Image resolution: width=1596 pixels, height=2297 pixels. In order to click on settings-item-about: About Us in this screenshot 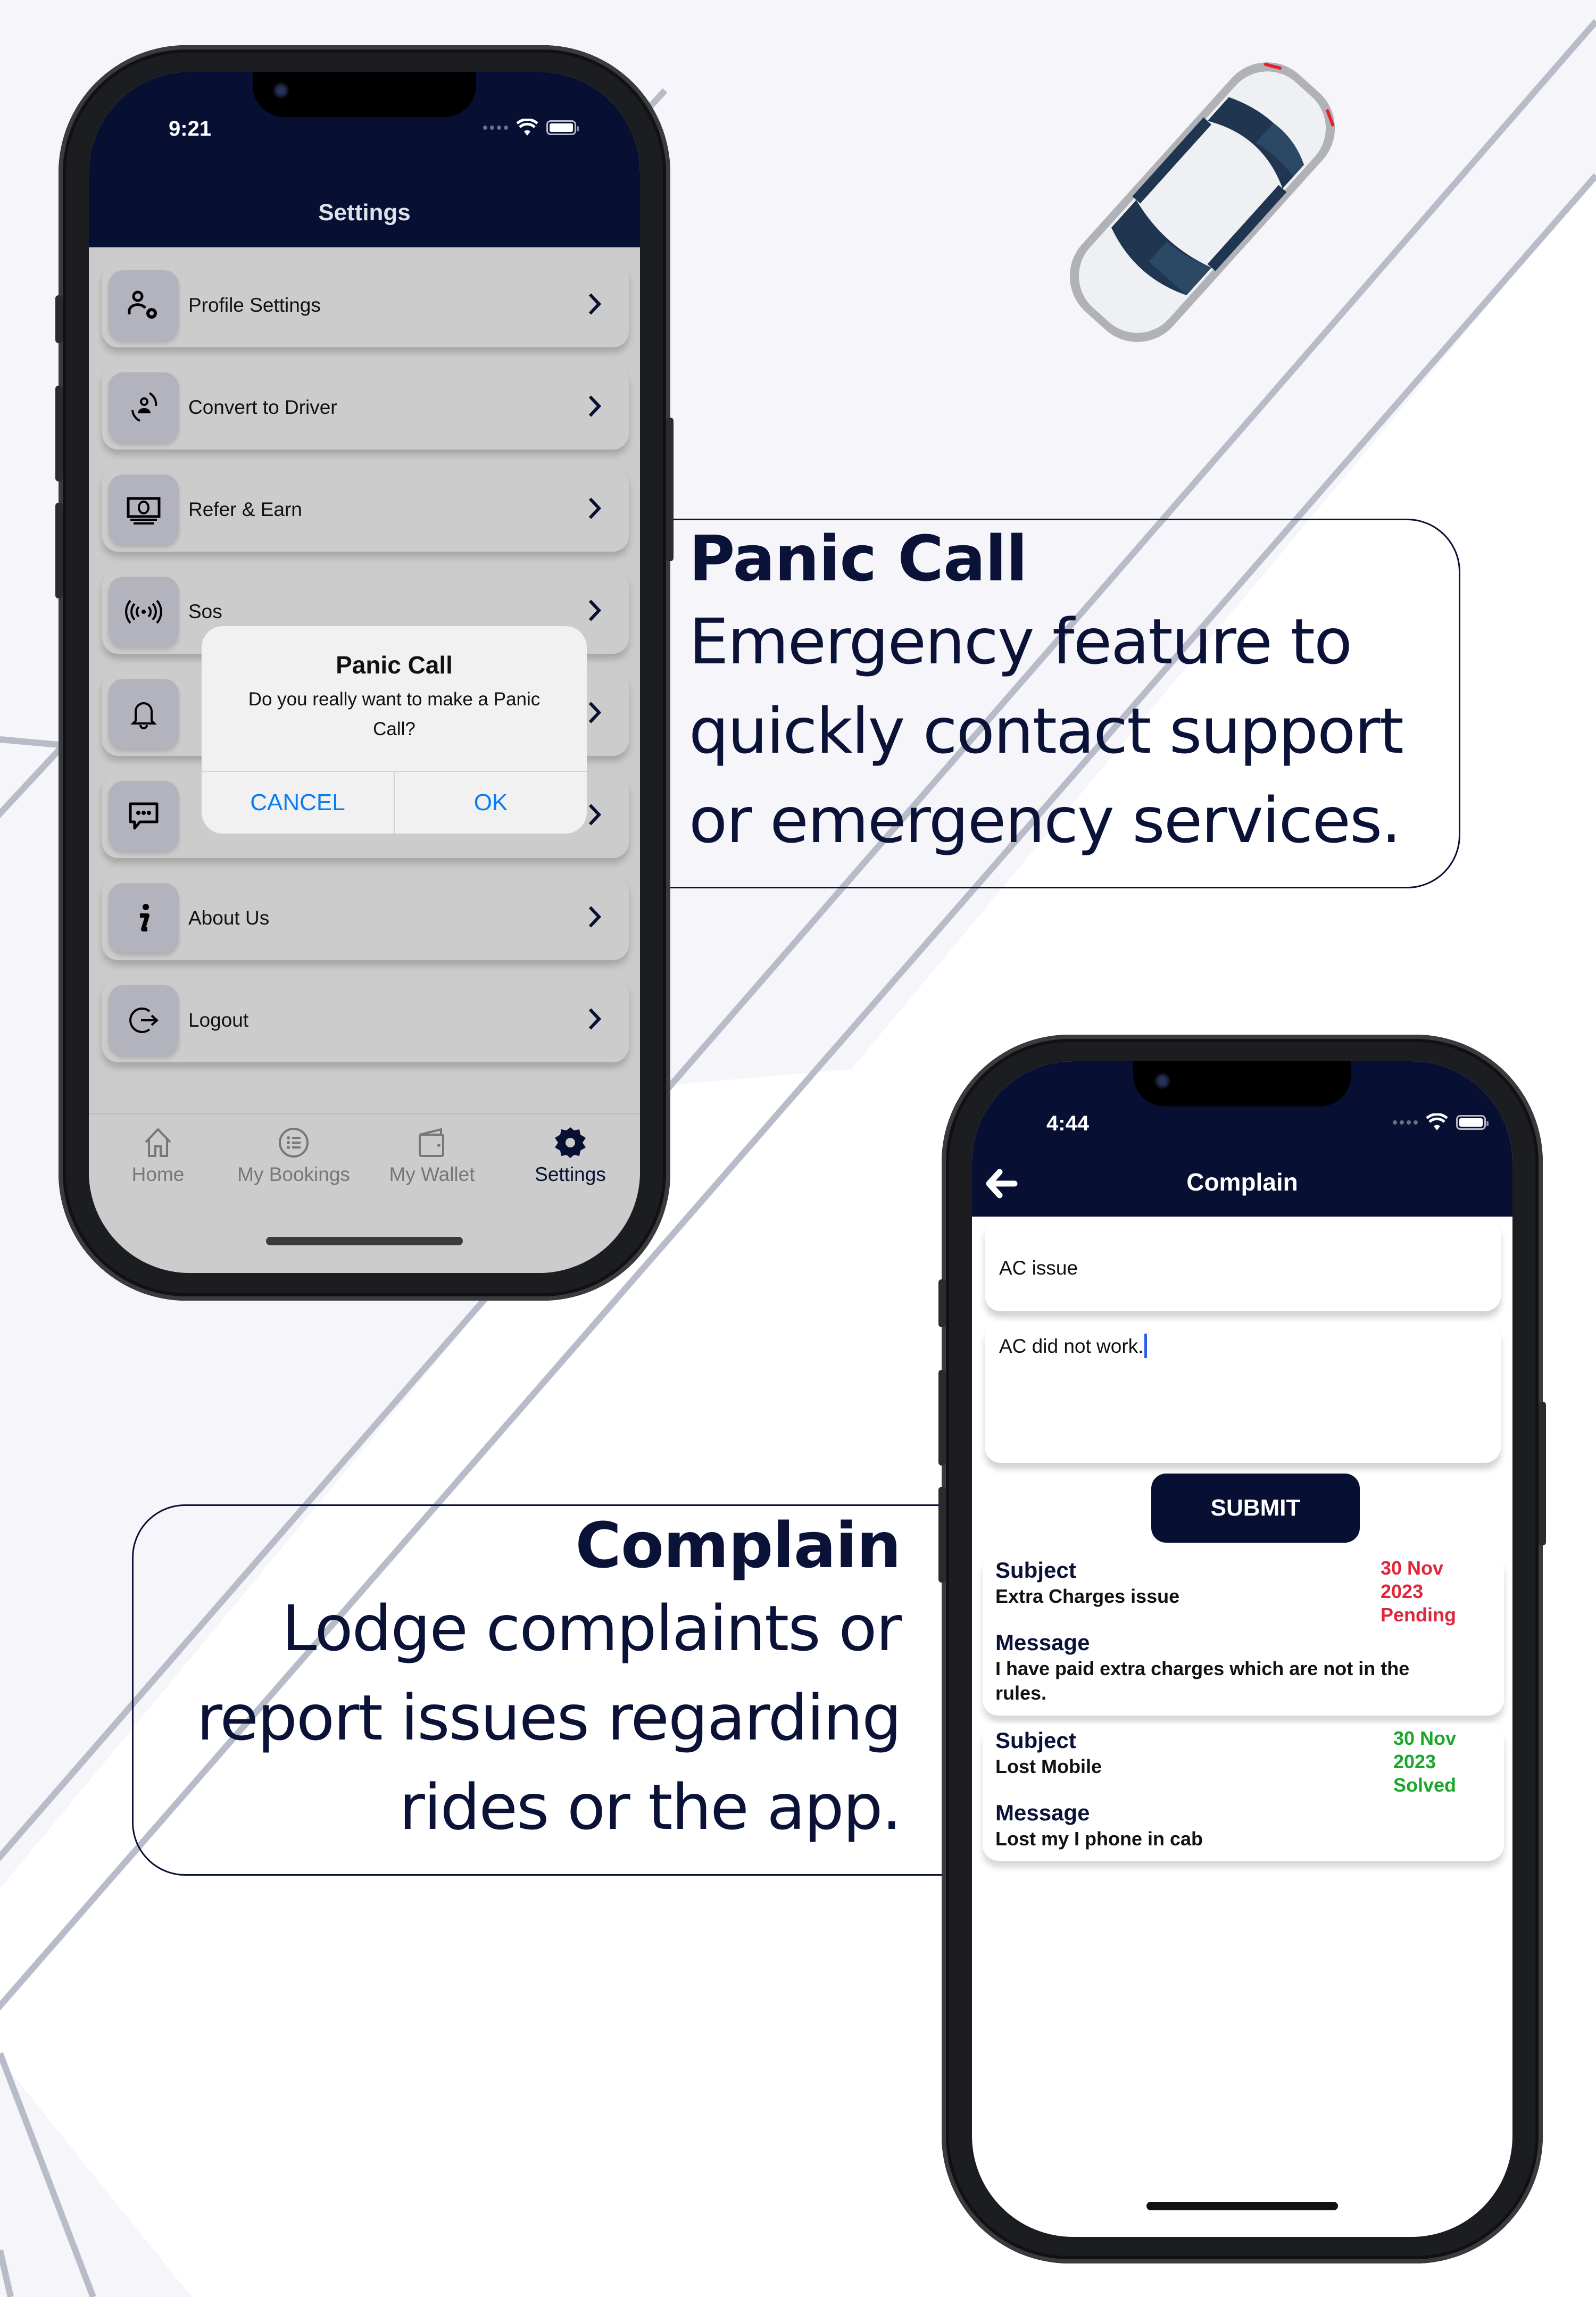, I will do `click(366, 918)`.